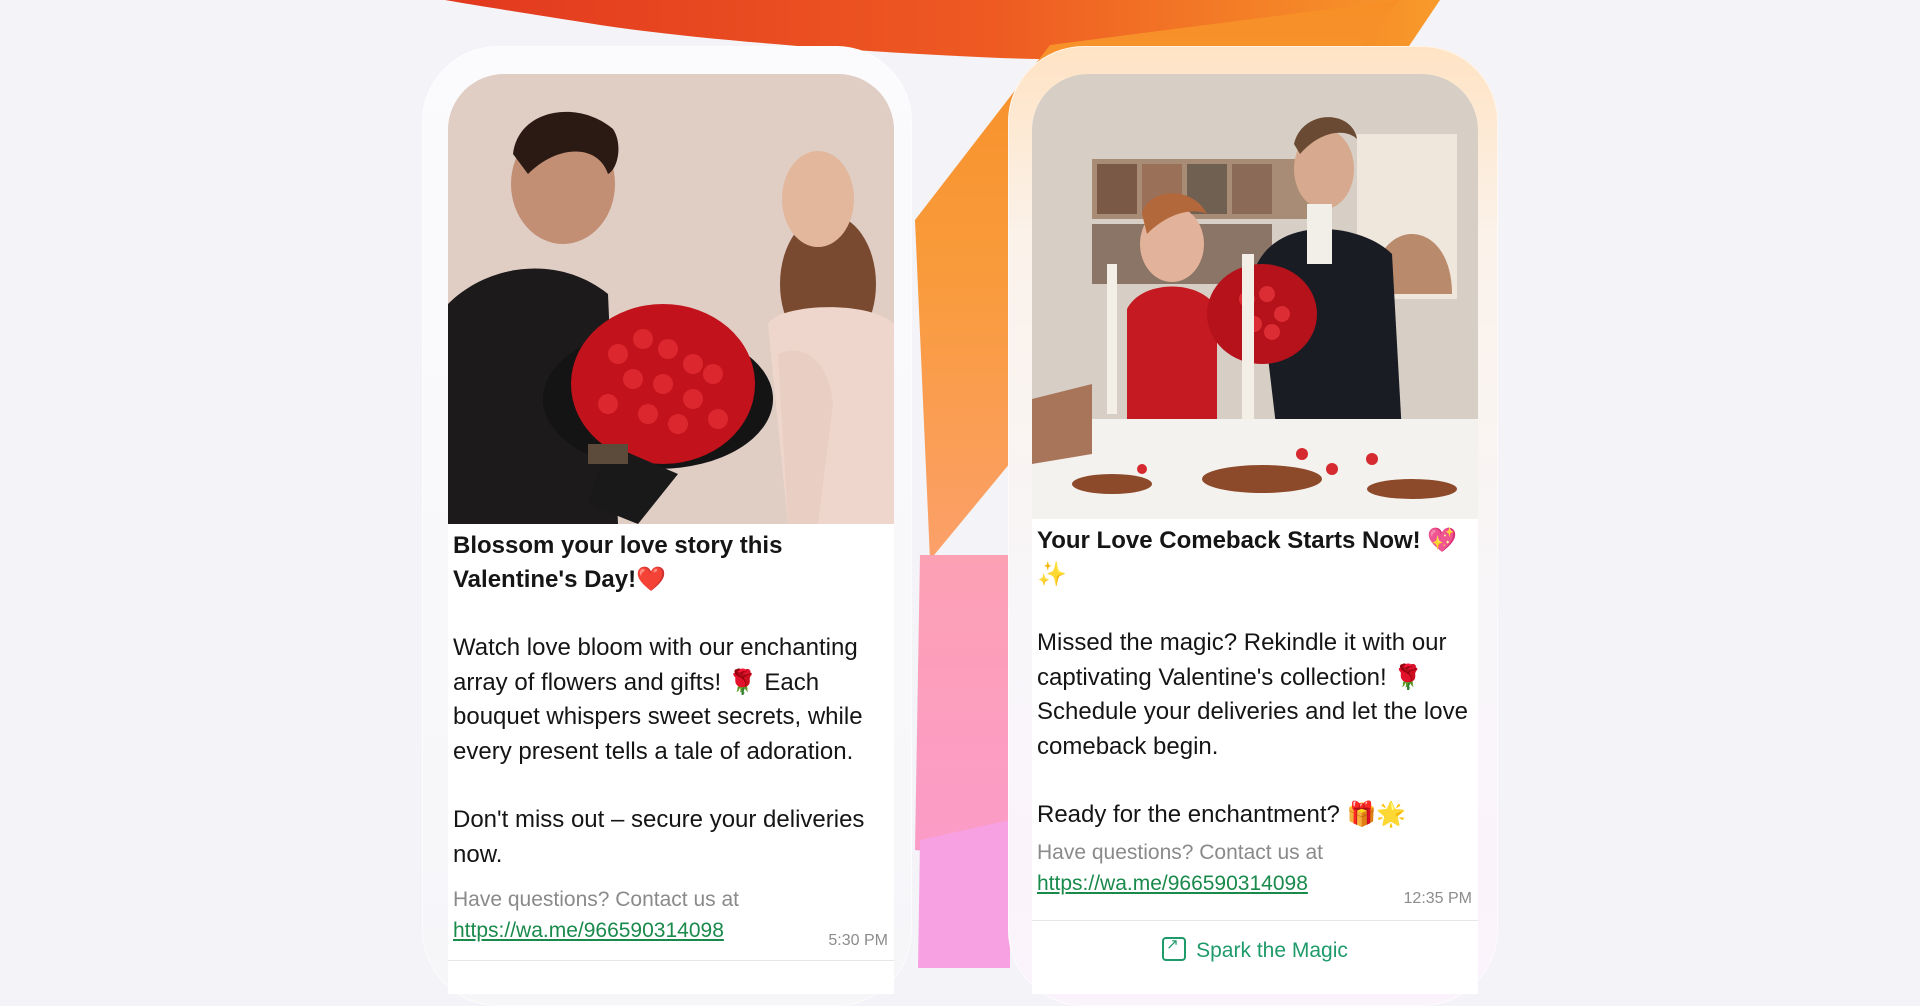 This screenshot has height=1006, width=1920. I want to click on message-paragraph: Ready for the enchantment? 🎁🌟, so click(1222, 814).